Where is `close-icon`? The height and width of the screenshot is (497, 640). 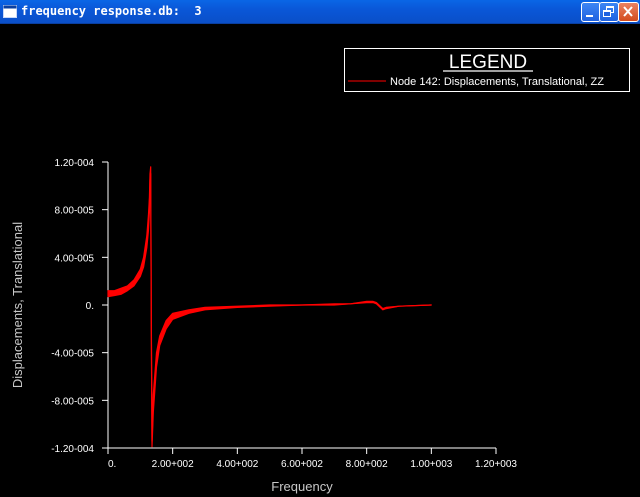 close-icon is located at coordinates (628, 11).